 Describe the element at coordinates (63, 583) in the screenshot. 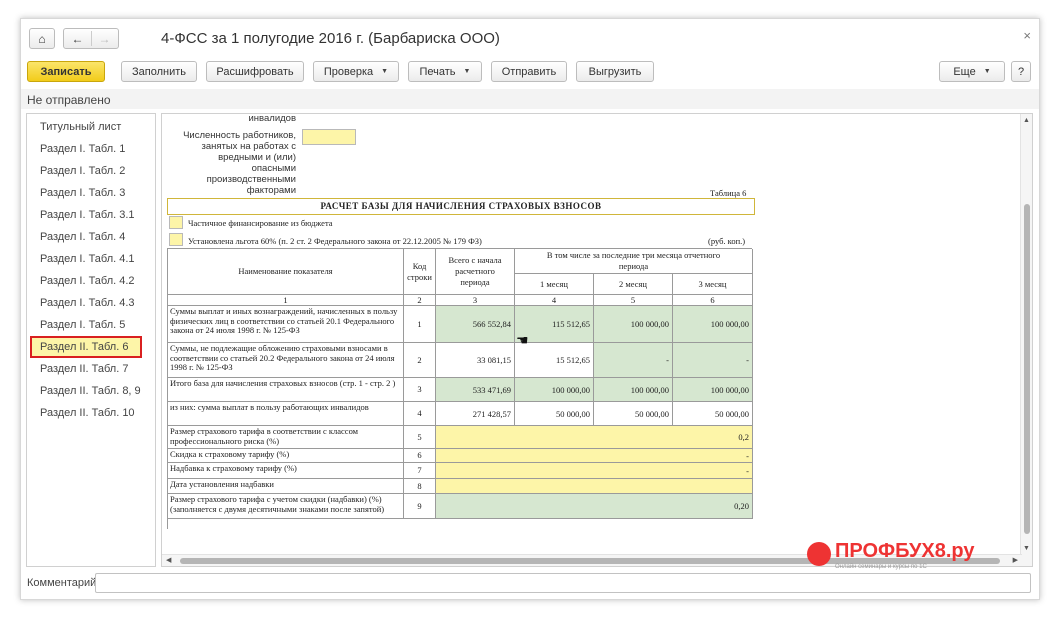

I see `comment-label: Комментарий:` at that location.